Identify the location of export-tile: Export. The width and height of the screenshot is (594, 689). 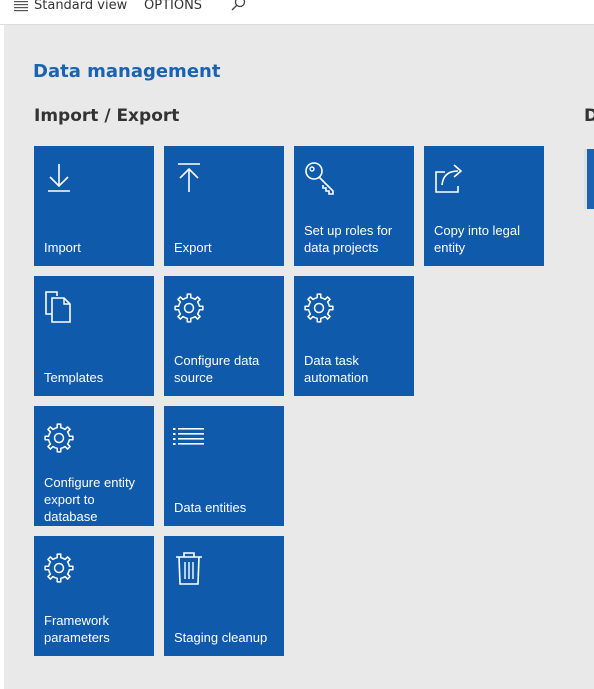
(224, 206).